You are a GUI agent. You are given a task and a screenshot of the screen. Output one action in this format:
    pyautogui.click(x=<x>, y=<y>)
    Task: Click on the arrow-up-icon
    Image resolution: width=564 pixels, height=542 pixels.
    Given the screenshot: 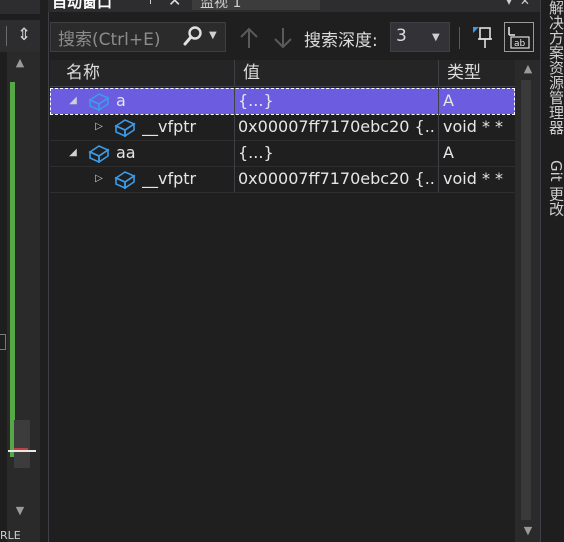 What is the action you would take?
    pyautogui.click(x=249, y=38)
    